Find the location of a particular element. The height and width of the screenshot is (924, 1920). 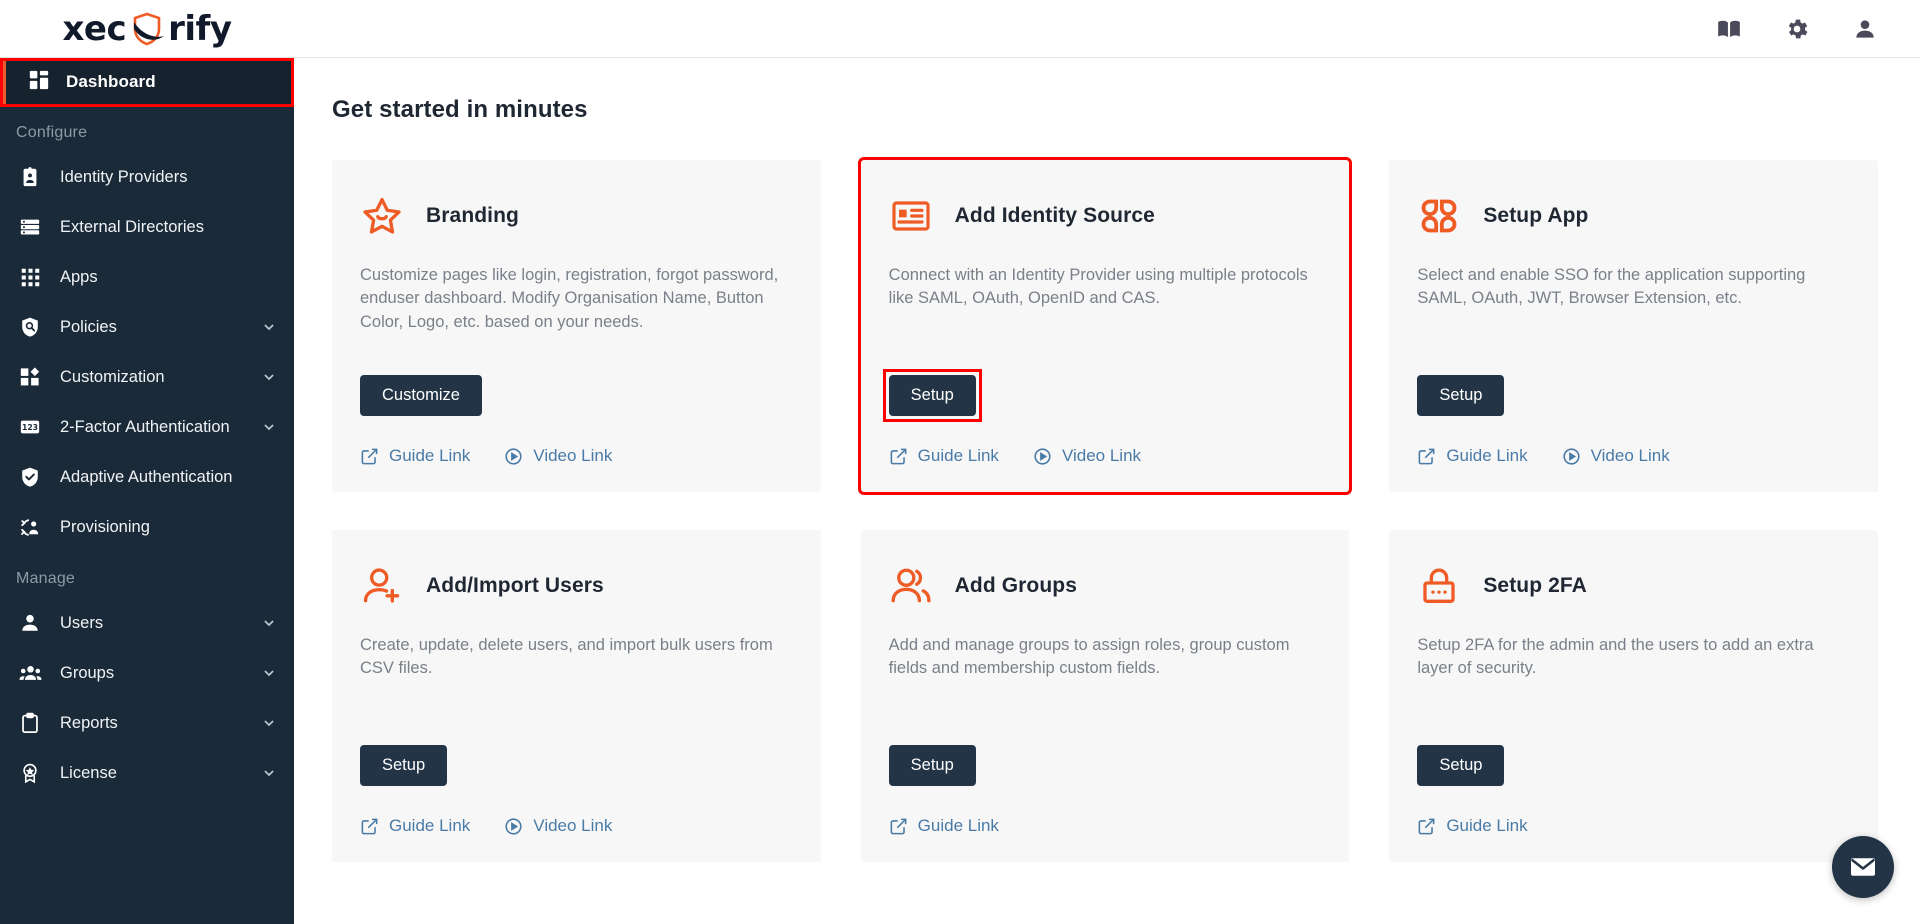

sidebar-item-dashboard: Dashboard is located at coordinates (147, 82).